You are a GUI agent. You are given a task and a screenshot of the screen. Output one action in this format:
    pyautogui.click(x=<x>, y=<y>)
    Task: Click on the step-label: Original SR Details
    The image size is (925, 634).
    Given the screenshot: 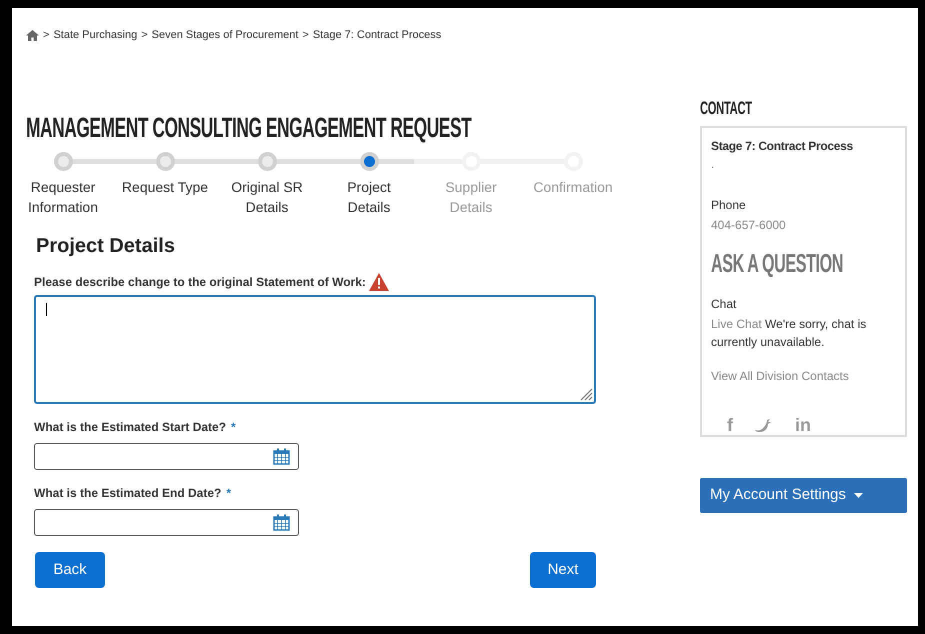 What is the action you would take?
    pyautogui.click(x=267, y=197)
    